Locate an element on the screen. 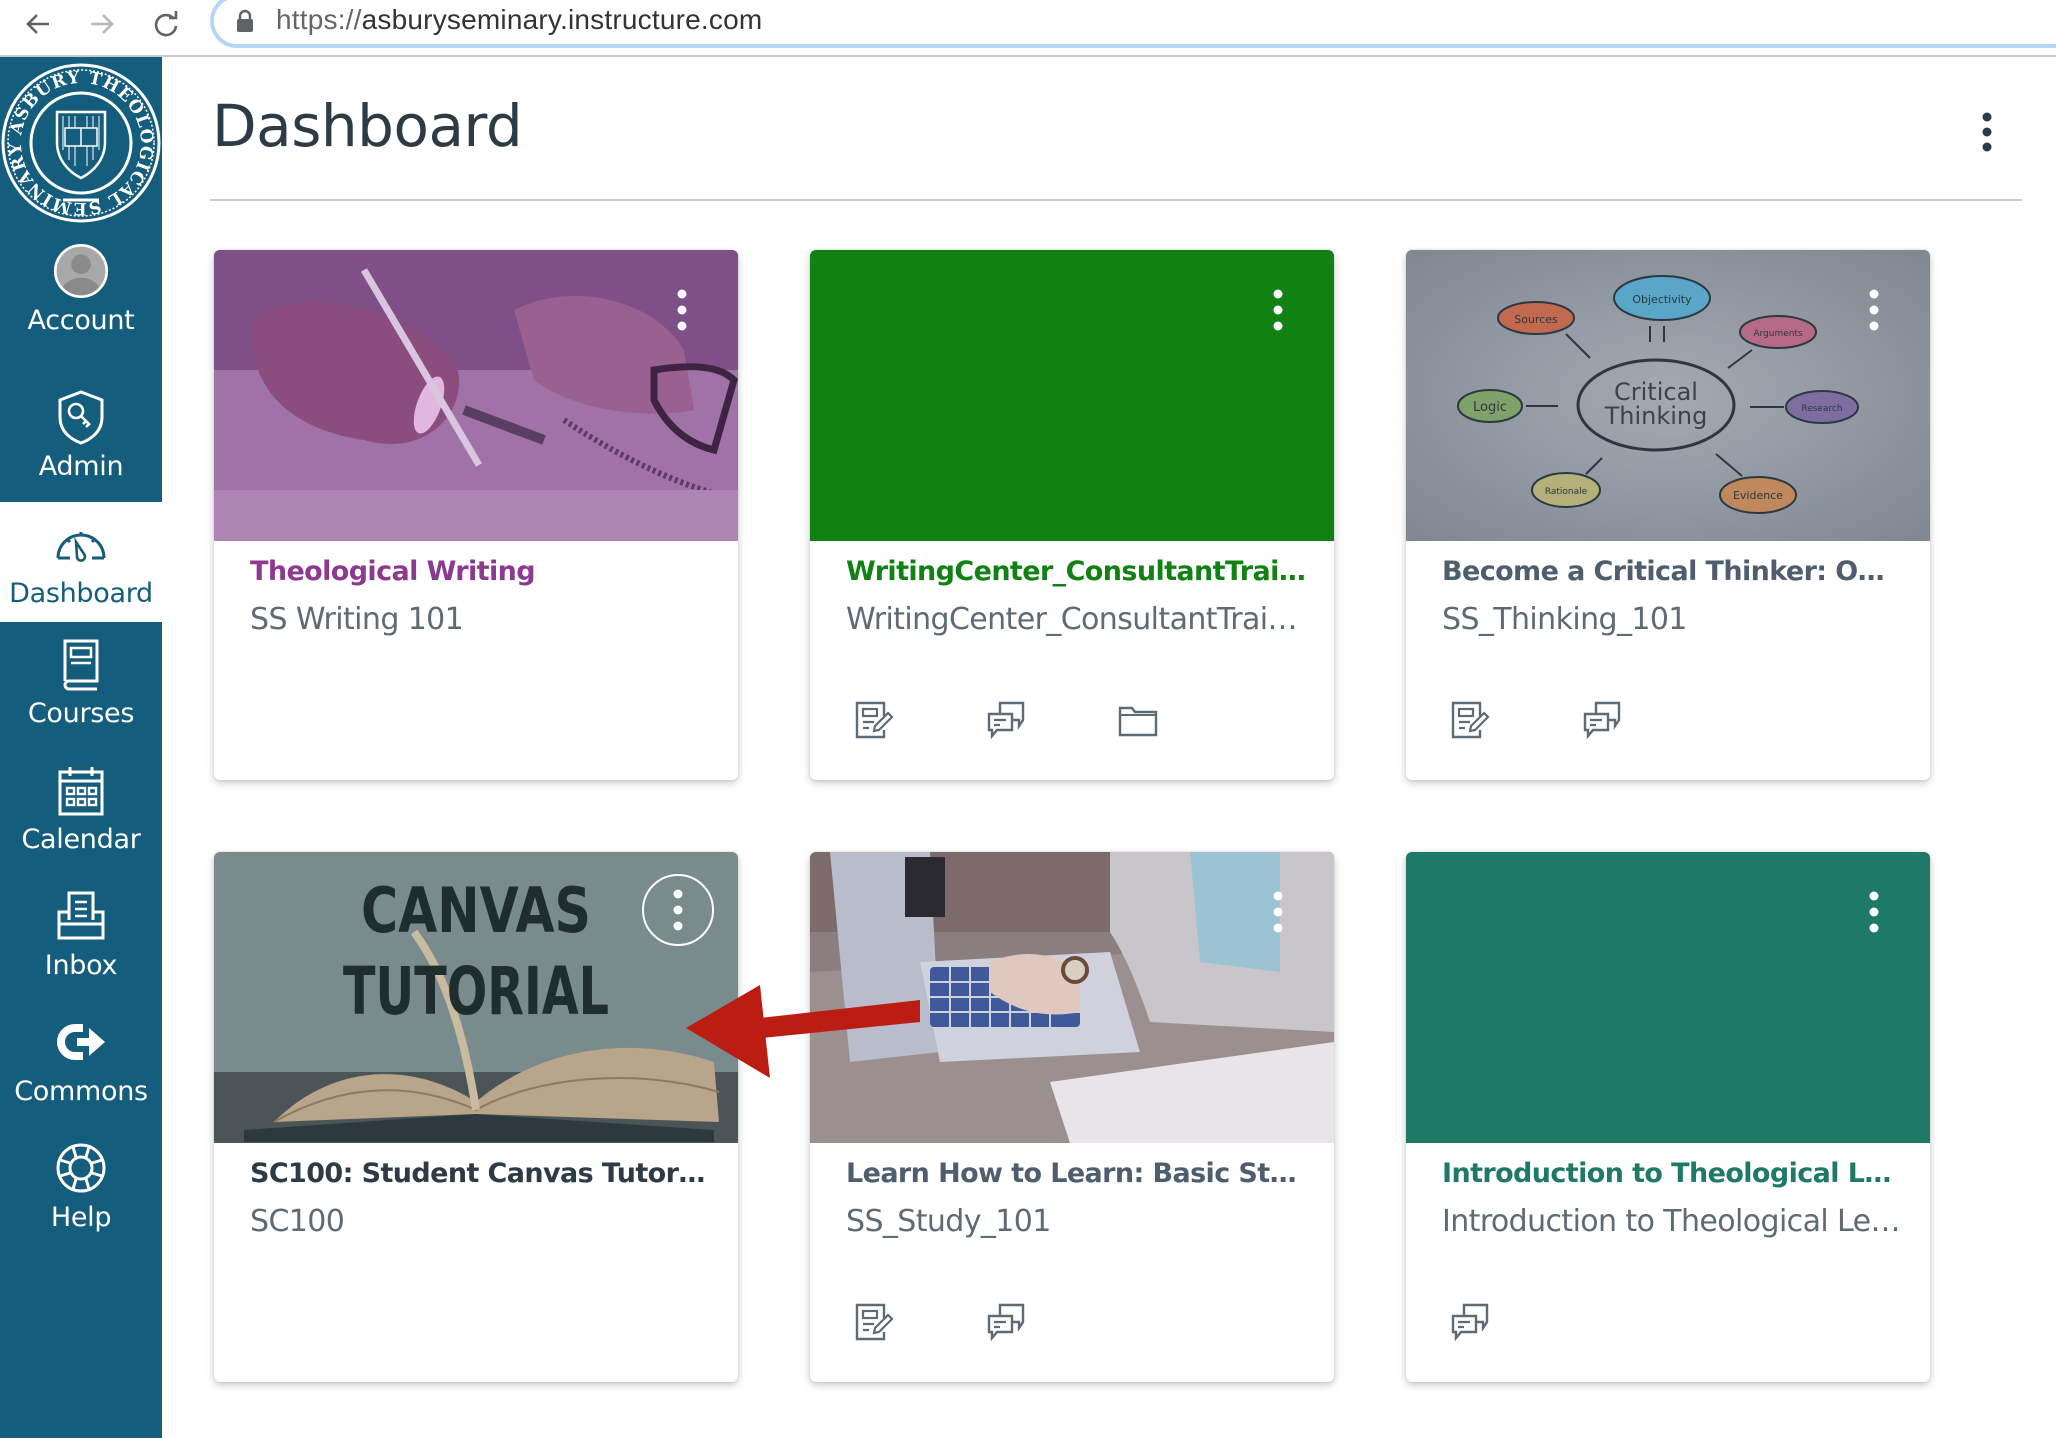 The image size is (2056, 1438). url-text: https://asburyseminary.instructure.com is located at coordinates (519, 20).